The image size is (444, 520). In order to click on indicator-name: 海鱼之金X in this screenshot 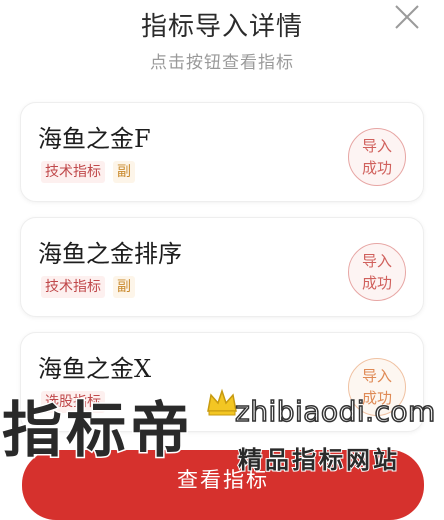, I will do `click(95, 369)`.